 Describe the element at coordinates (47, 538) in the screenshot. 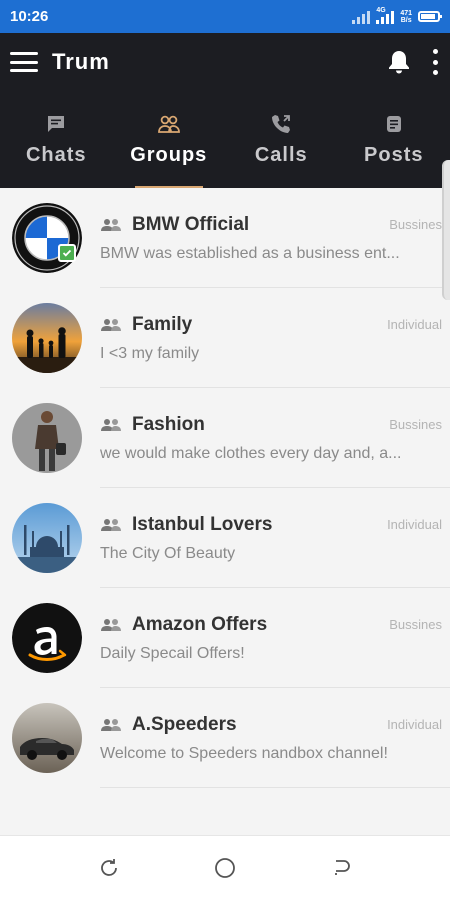

I see `avatar-istanbul-photo` at that location.